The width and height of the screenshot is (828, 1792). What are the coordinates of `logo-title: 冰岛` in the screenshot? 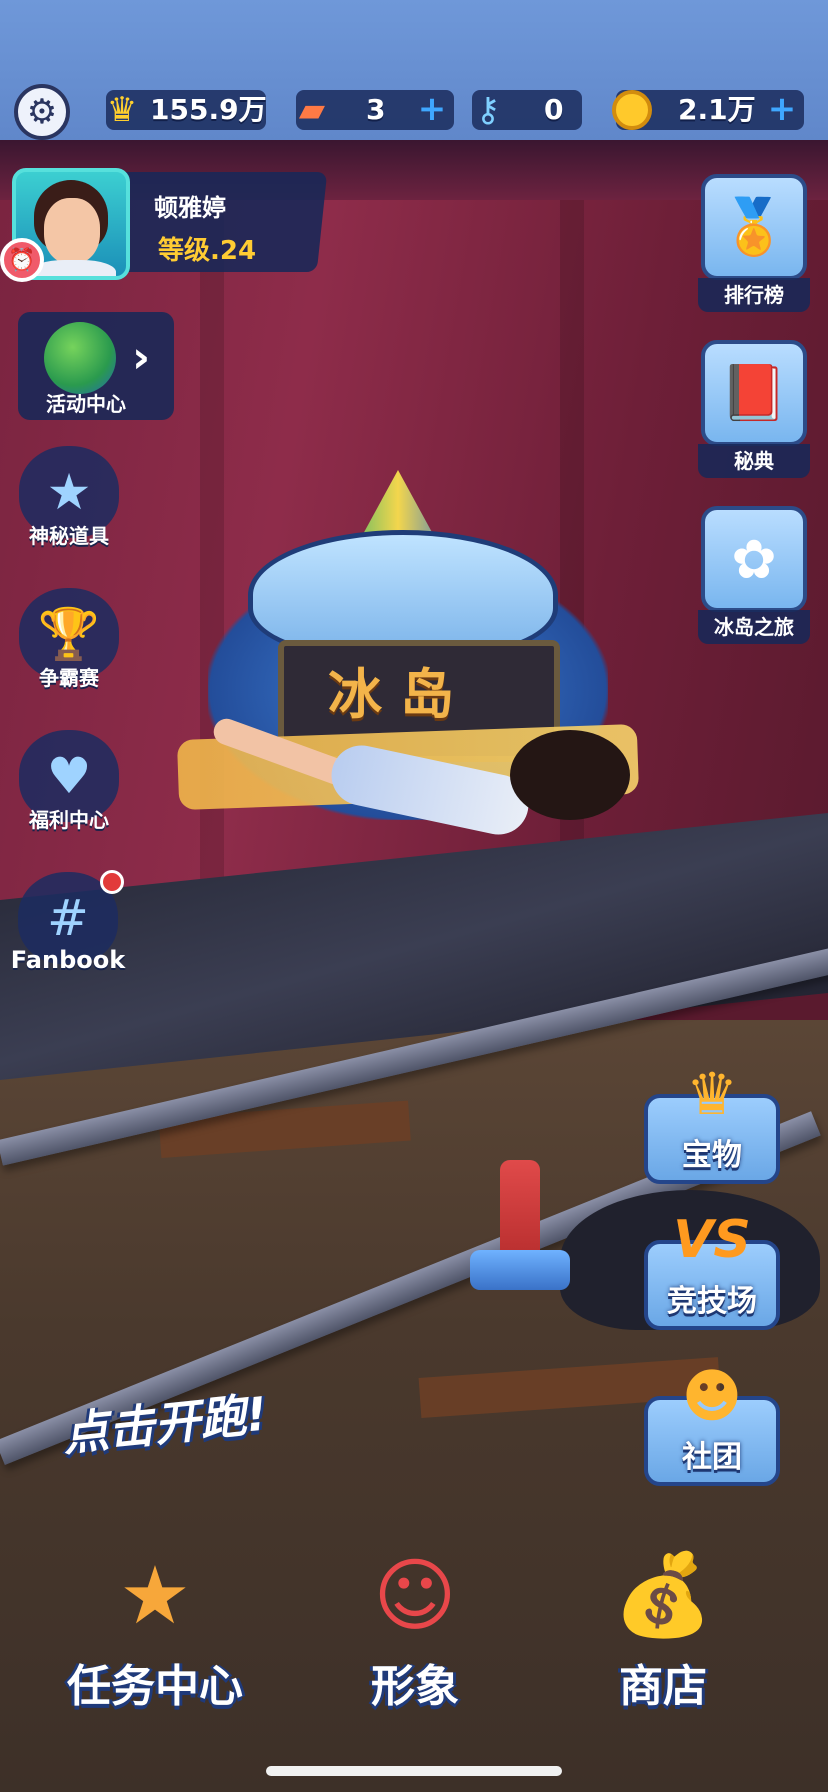 It's located at (400, 694).